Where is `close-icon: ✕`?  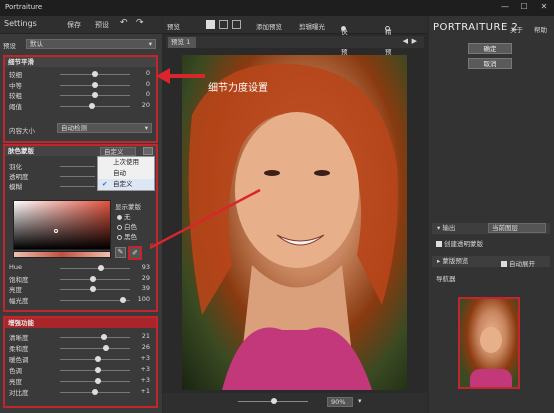
close-icon: ✕ is located at coordinates (544, 6).